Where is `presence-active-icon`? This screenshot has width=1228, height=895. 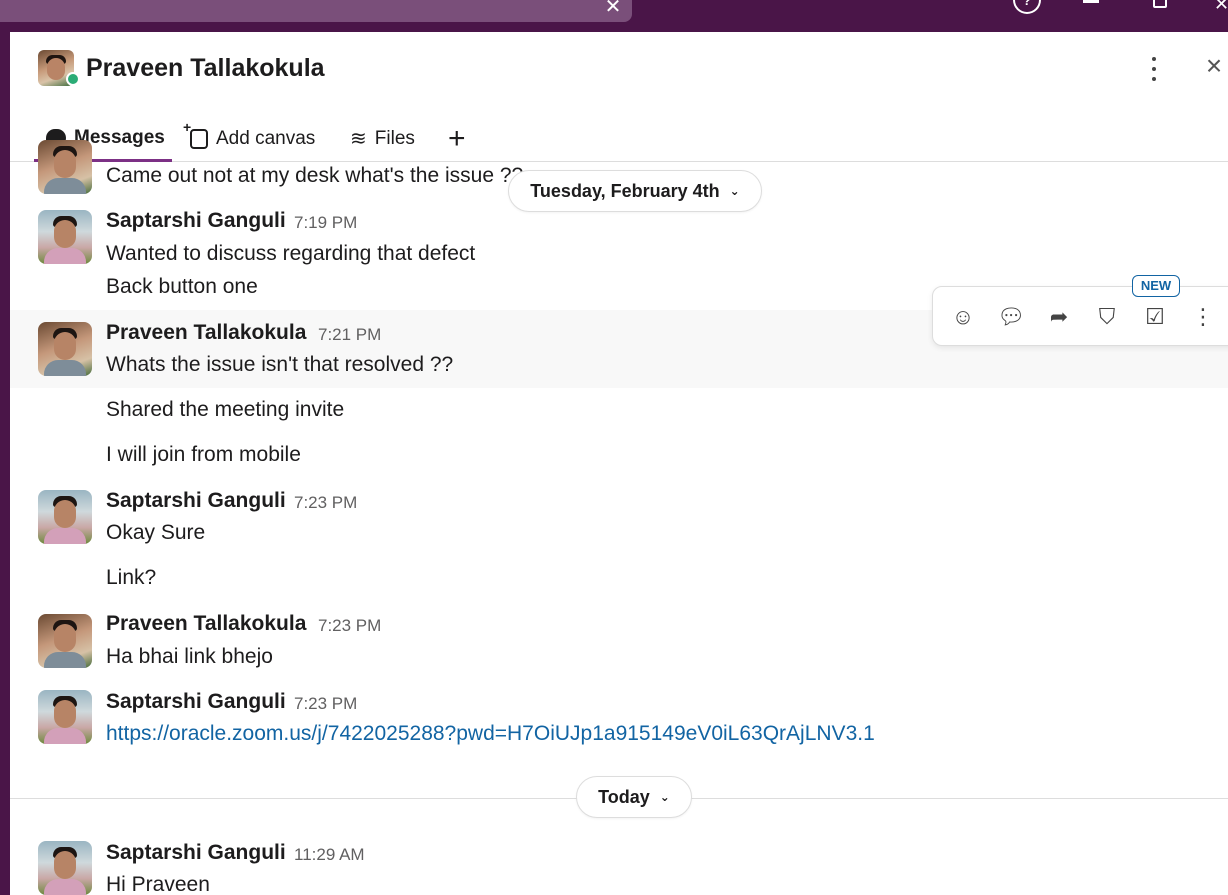
presence-active-icon is located at coordinates (73, 79).